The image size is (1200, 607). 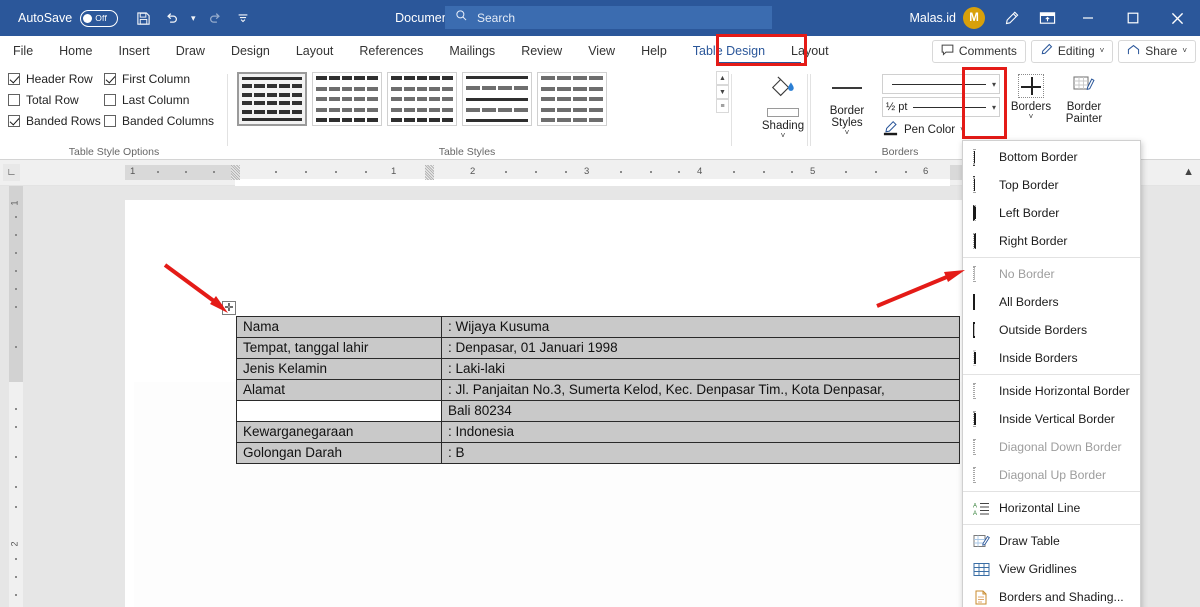 What do you see at coordinates (75, 51) in the screenshot?
I see `tab-home: Home` at bounding box center [75, 51].